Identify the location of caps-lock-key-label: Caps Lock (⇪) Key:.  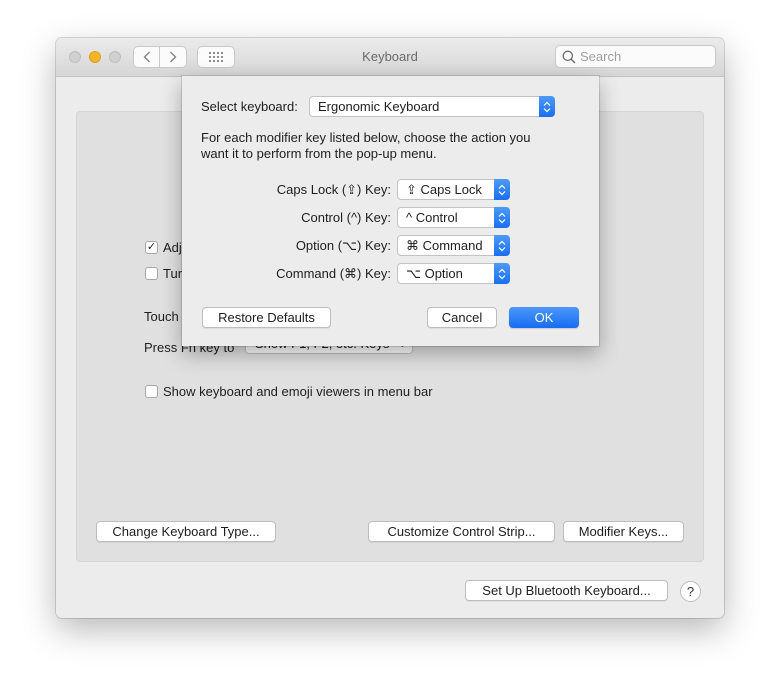
(333, 189).